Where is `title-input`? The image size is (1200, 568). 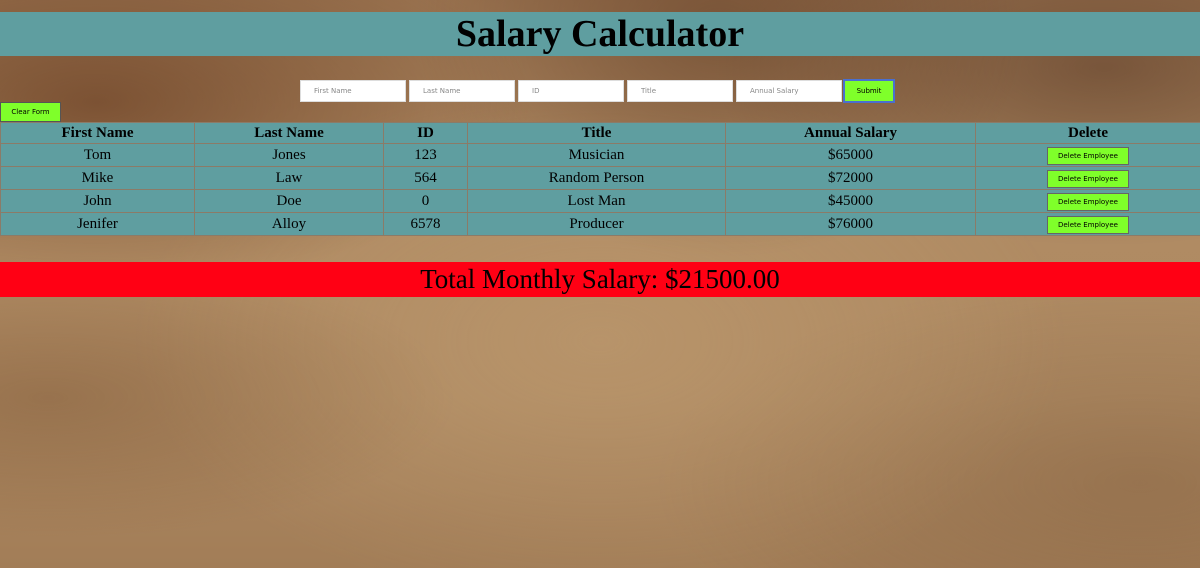
title-input is located at coordinates (680, 91).